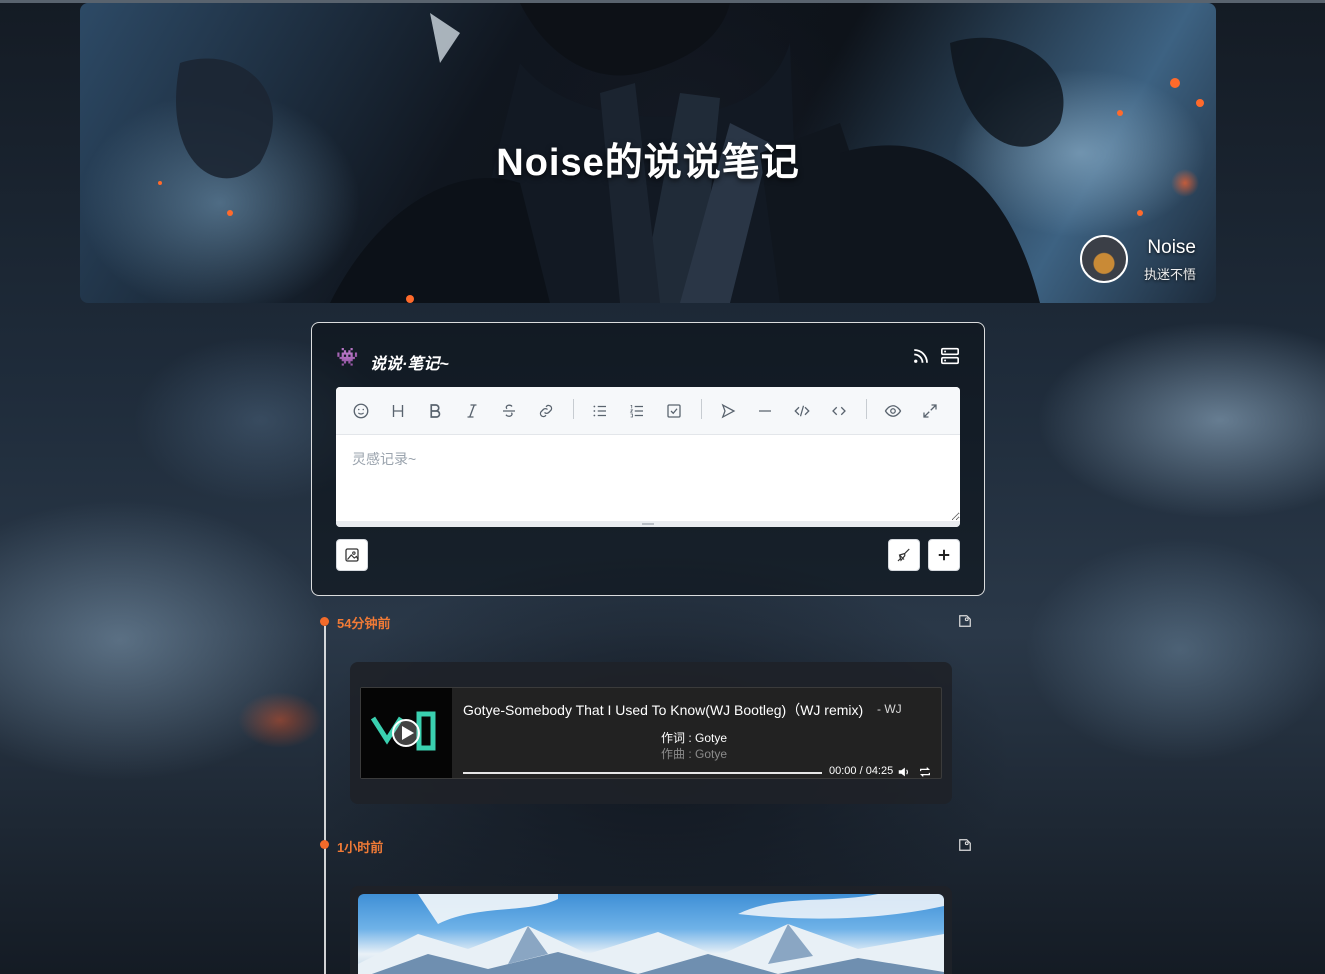 The height and width of the screenshot is (974, 1325). What do you see at coordinates (648, 524) in the screenshot?
I see `editor-resize-handle` at bounding box center [648, 524].